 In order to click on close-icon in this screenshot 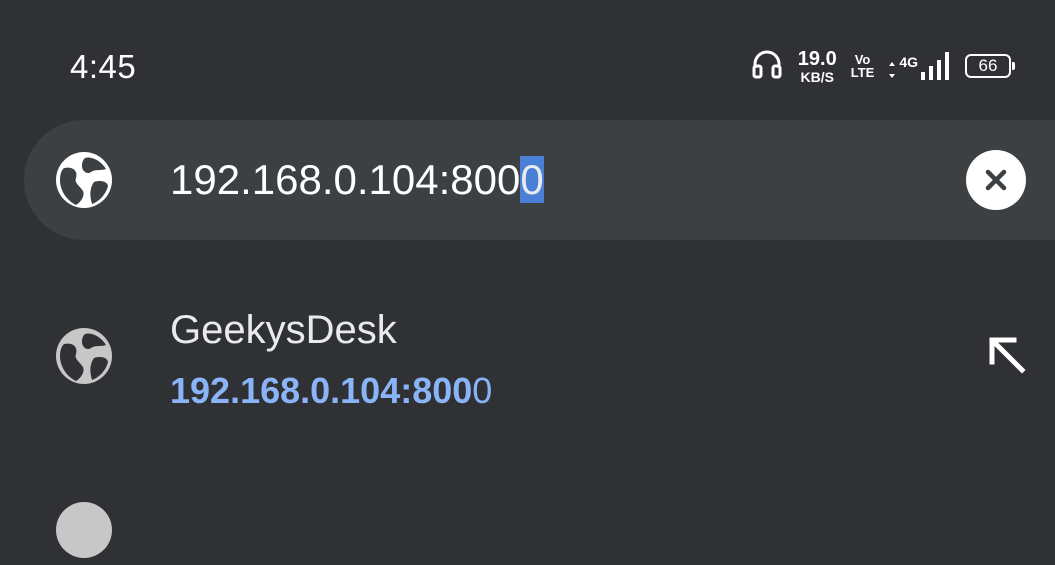, I will do `click(996, 180)`.